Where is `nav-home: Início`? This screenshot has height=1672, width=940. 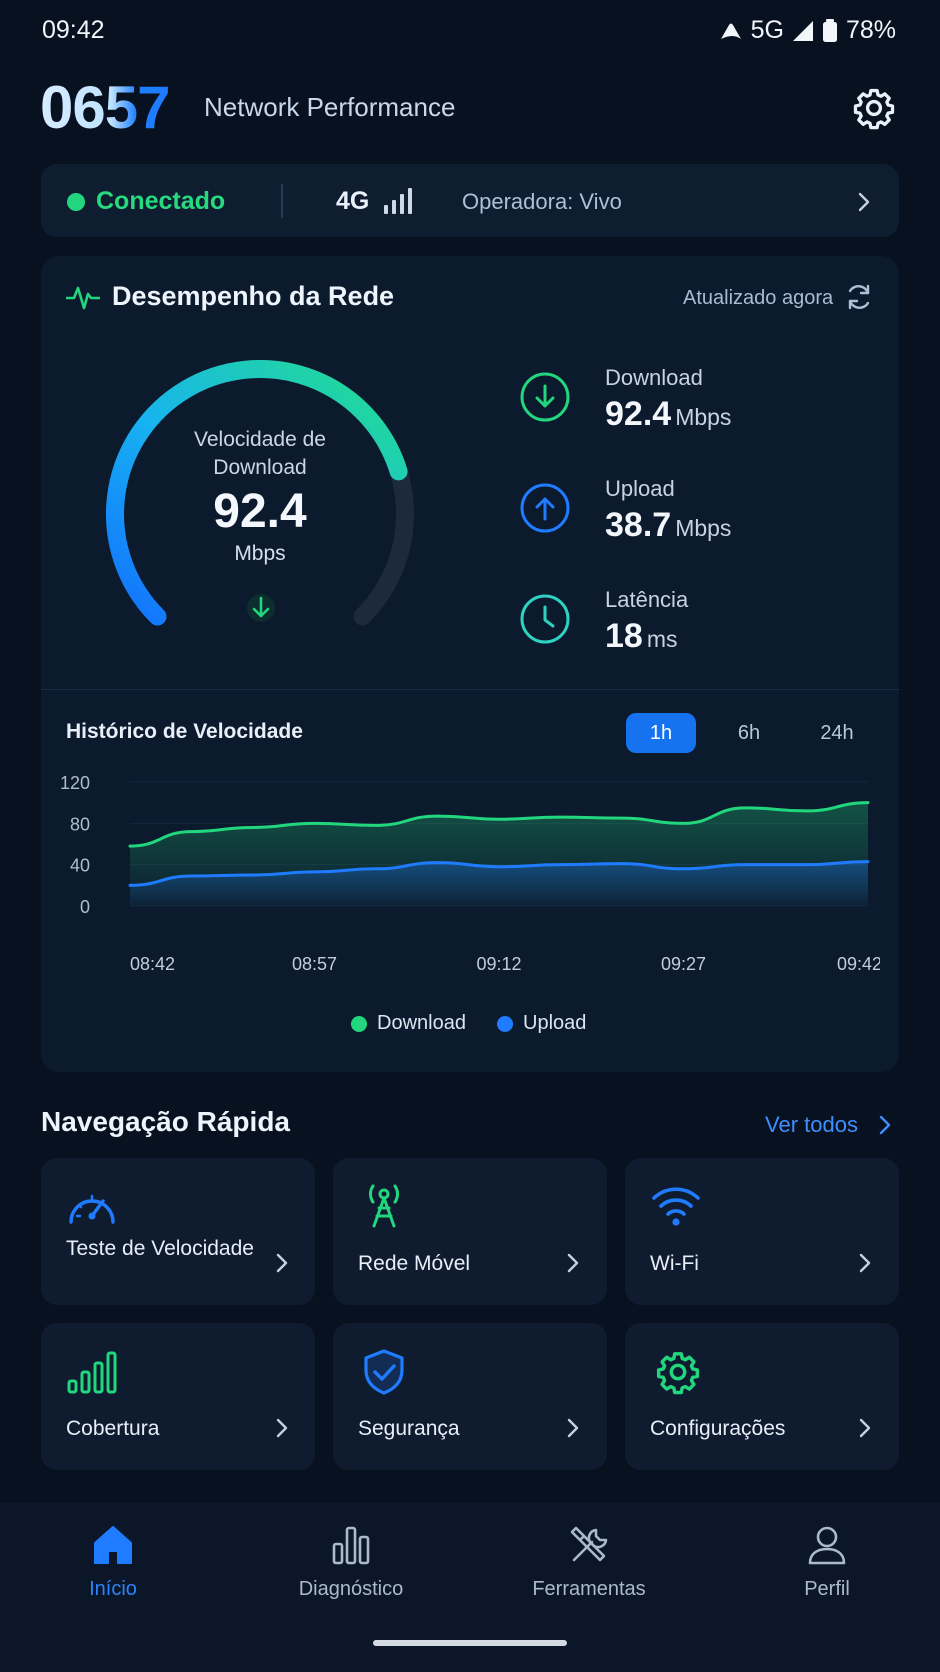 nav-home: Início is located at coordinates (113, 1561).